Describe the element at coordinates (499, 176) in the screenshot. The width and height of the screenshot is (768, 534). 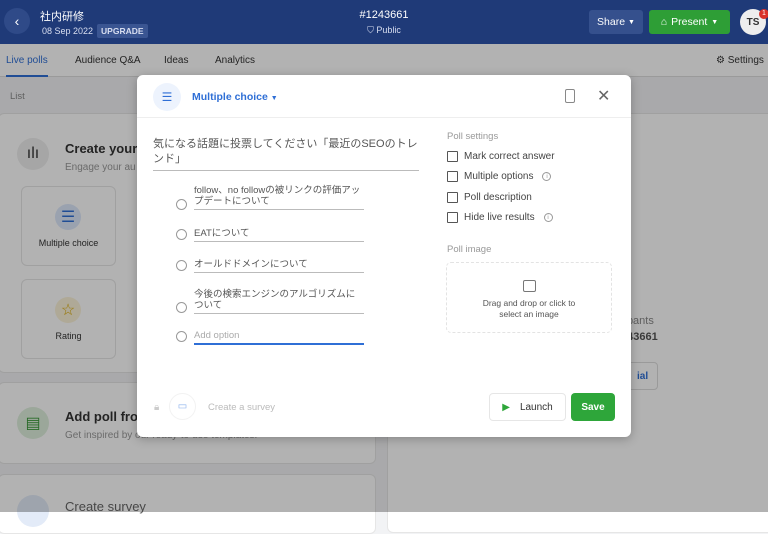
I see `multiple-options-checkbox: Multiple options i` at that location.